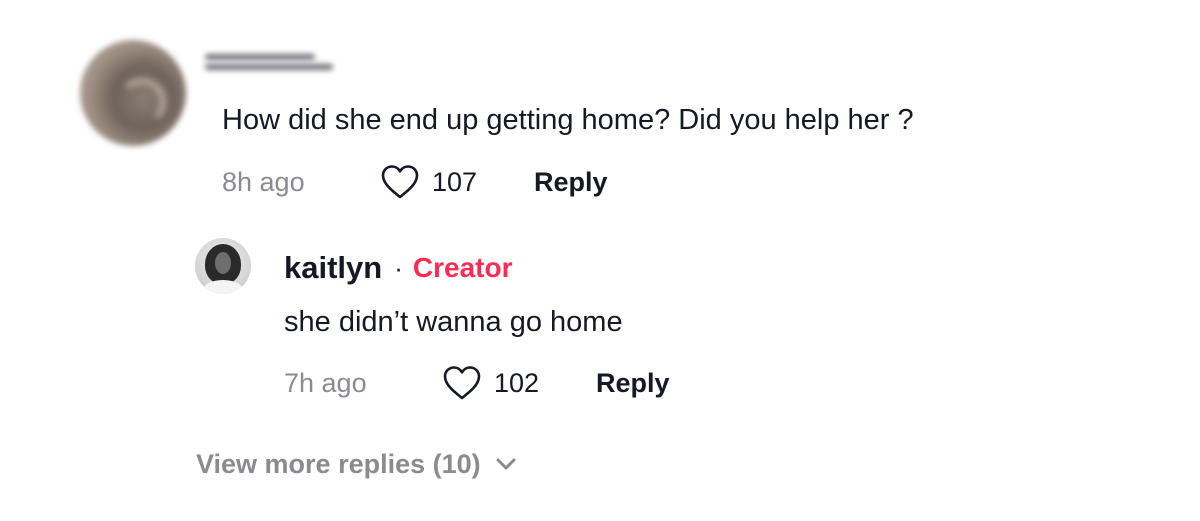 The image size is (1200, 521). Describe the element at coordinates (571, 182) in the screenshot. I see `comment-reply-button: Reply` at that location.